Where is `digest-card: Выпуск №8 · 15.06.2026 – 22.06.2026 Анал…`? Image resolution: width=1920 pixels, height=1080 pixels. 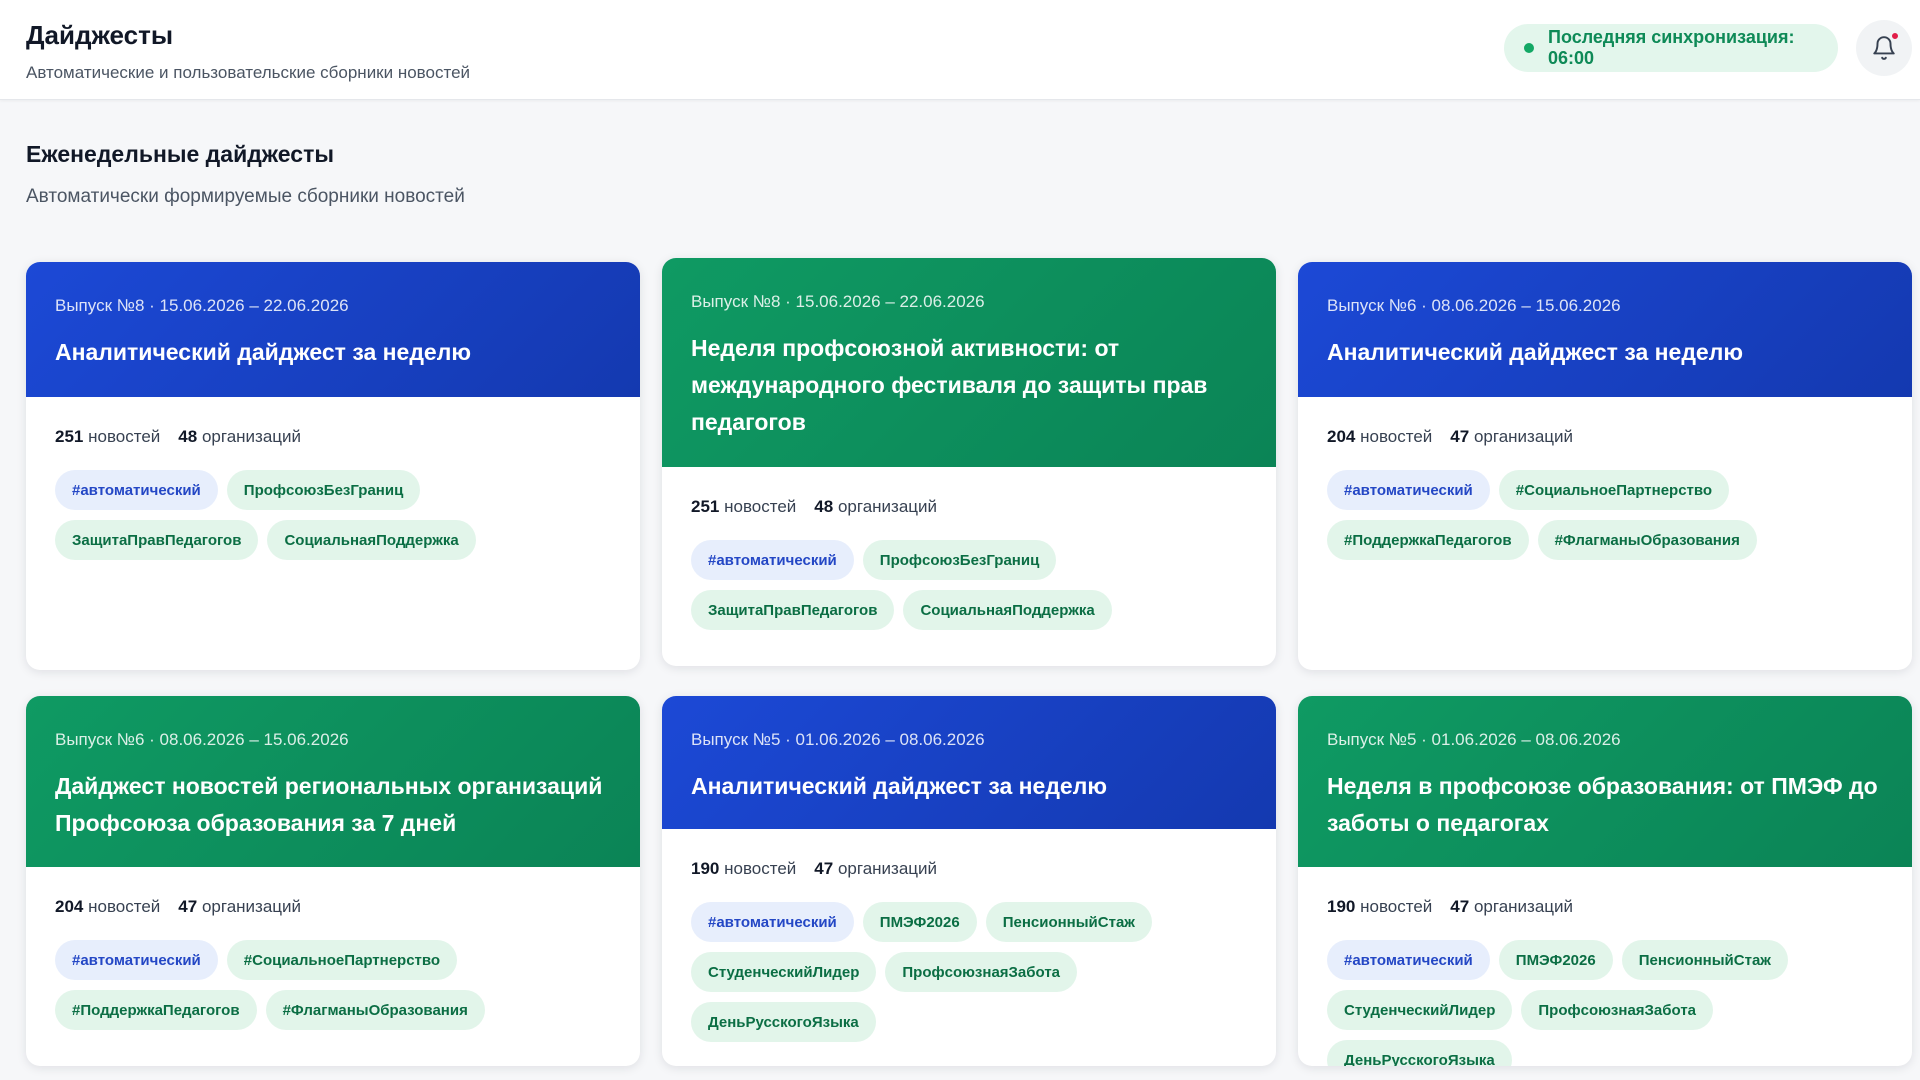
digest-card: Выпуск №8 · 15.06.2026 – 22.06.2026 Анал… is located at coordinates (333, 466).